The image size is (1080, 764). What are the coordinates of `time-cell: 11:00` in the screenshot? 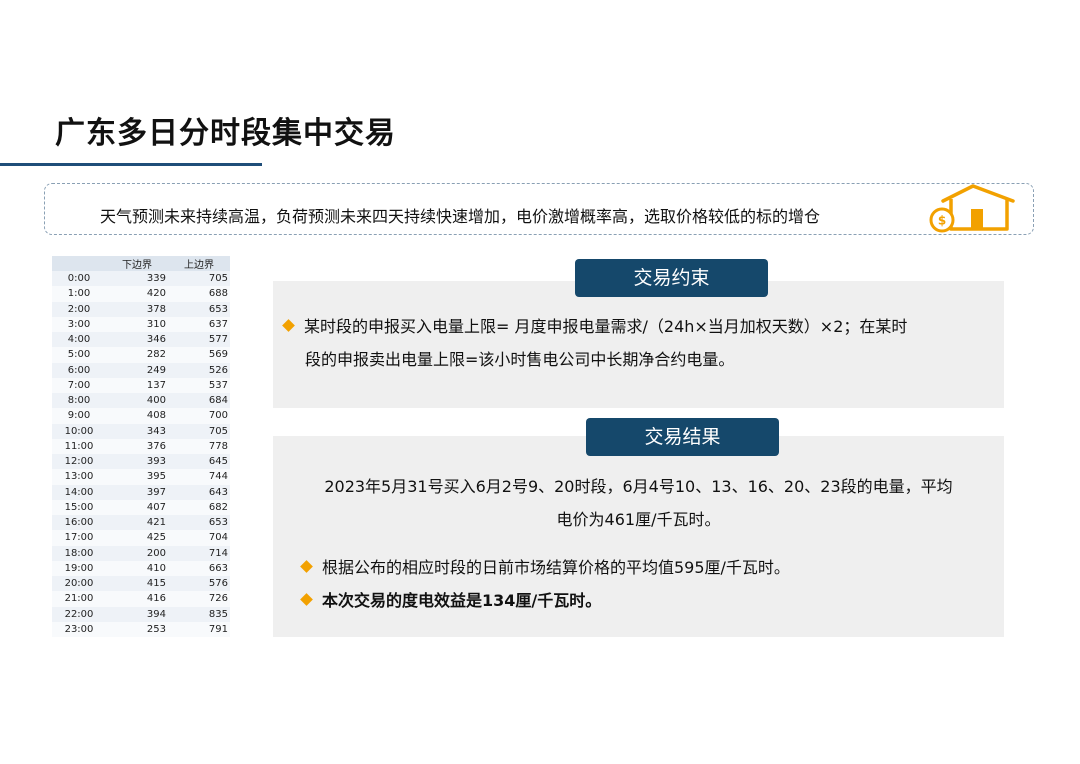 It's located at (79, 446).